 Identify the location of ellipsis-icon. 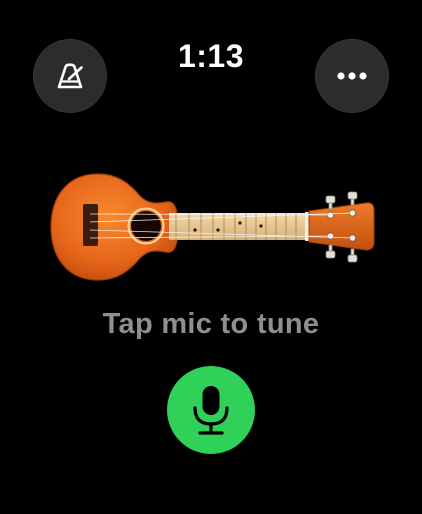
(352, 76).